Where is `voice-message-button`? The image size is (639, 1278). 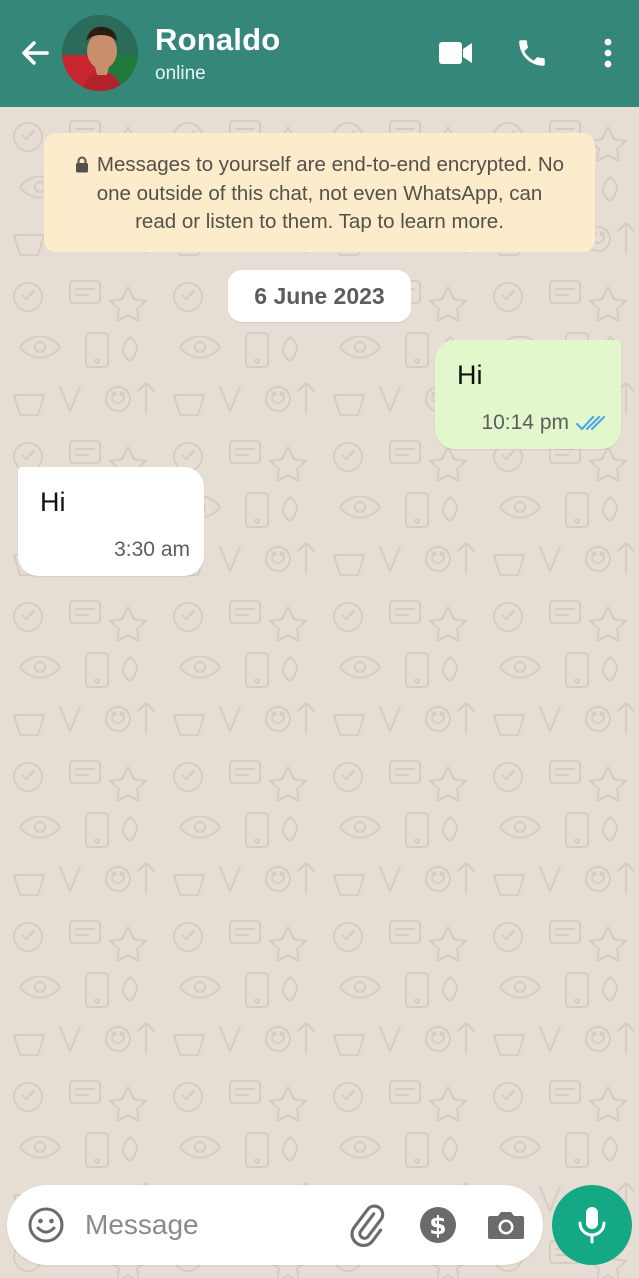 voice-message-button is located at coordinates (592, 1225).